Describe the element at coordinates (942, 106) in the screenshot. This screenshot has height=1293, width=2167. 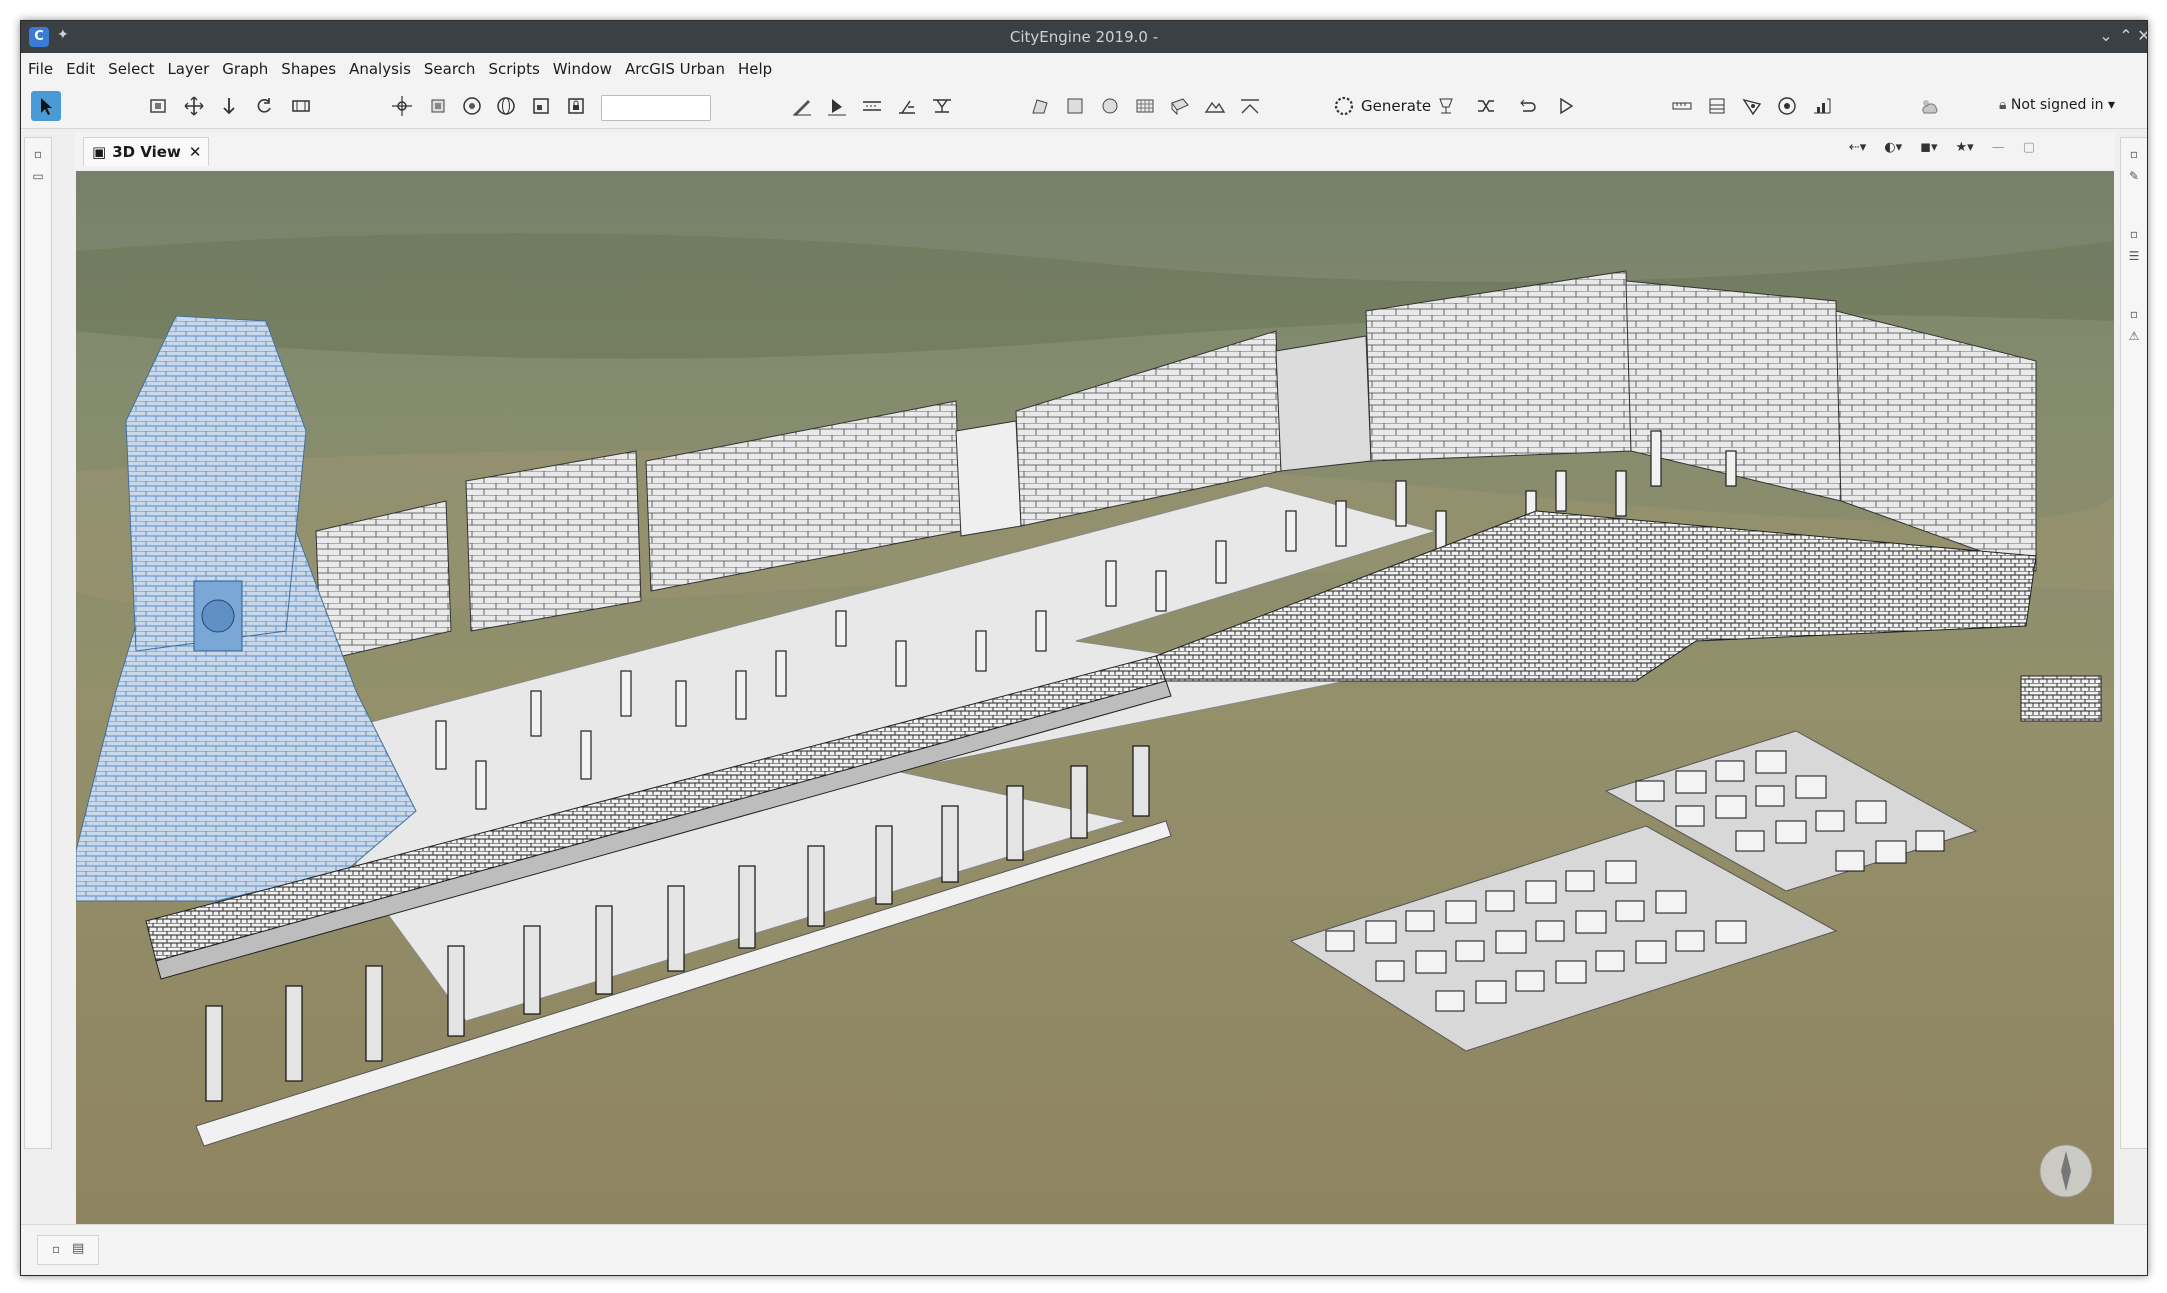
I see `graph-align-button` at that location.